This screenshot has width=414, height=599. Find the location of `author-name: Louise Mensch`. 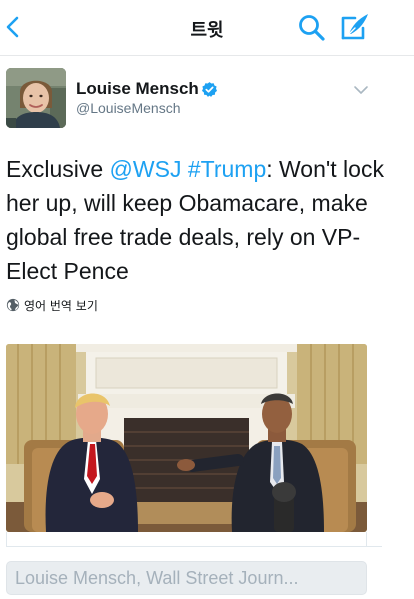

author-name: Louise Mensch is located at coordinates (137, 89).